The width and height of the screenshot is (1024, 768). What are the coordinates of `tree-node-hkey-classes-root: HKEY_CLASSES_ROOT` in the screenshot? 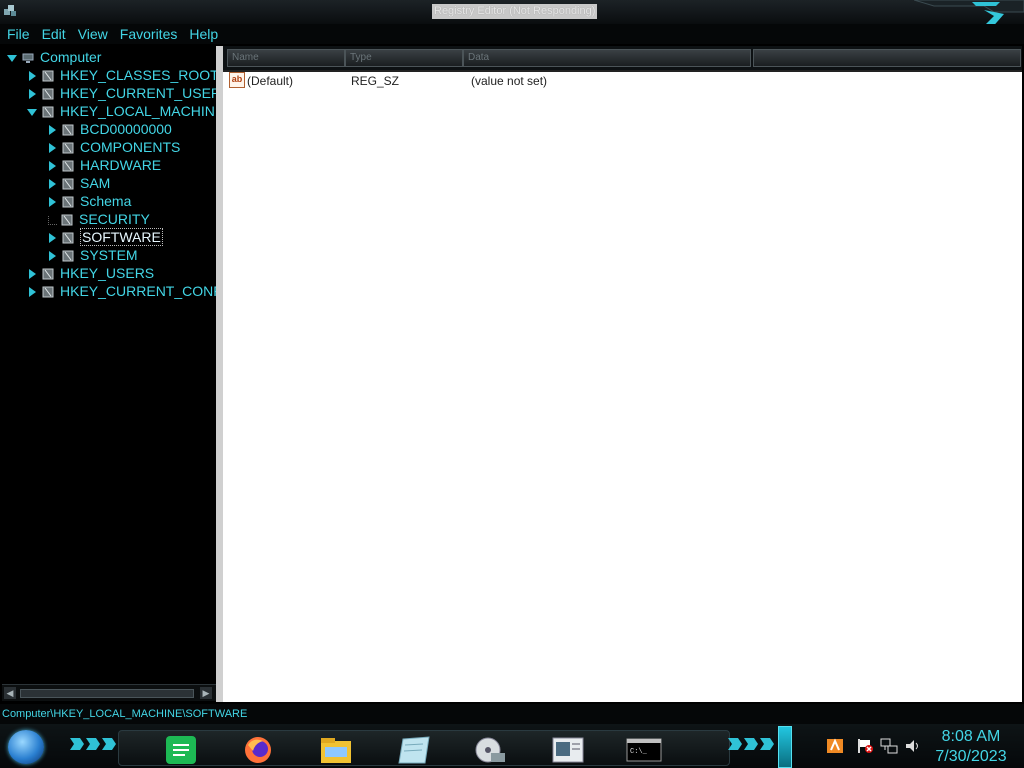 It's located at (121, 75).